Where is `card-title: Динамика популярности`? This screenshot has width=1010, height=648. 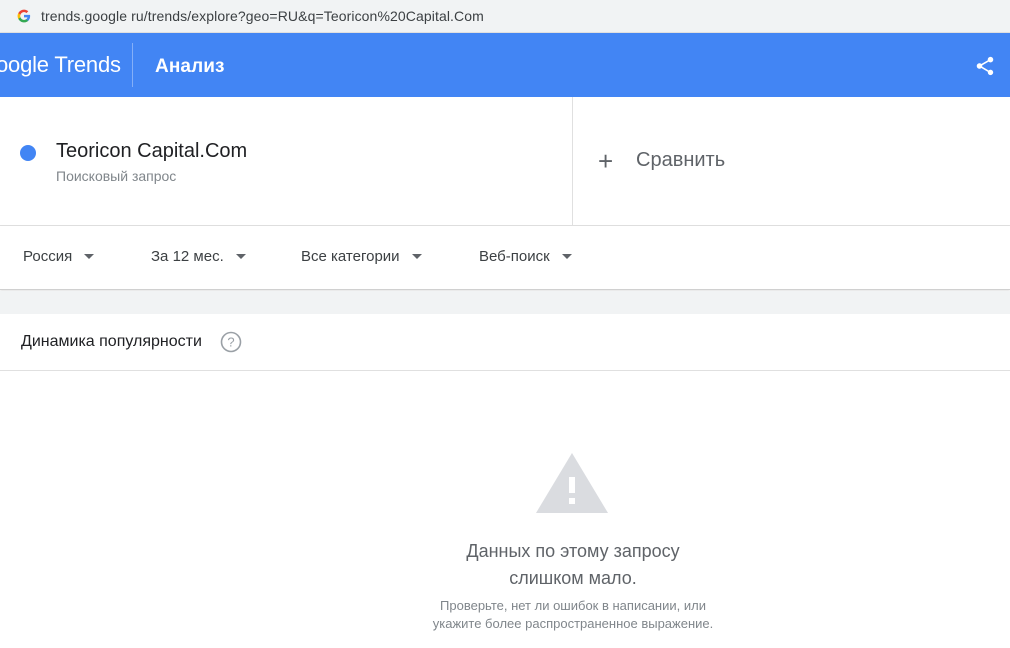 card-title: Динамика популярности is located at coordinates (111, 341).